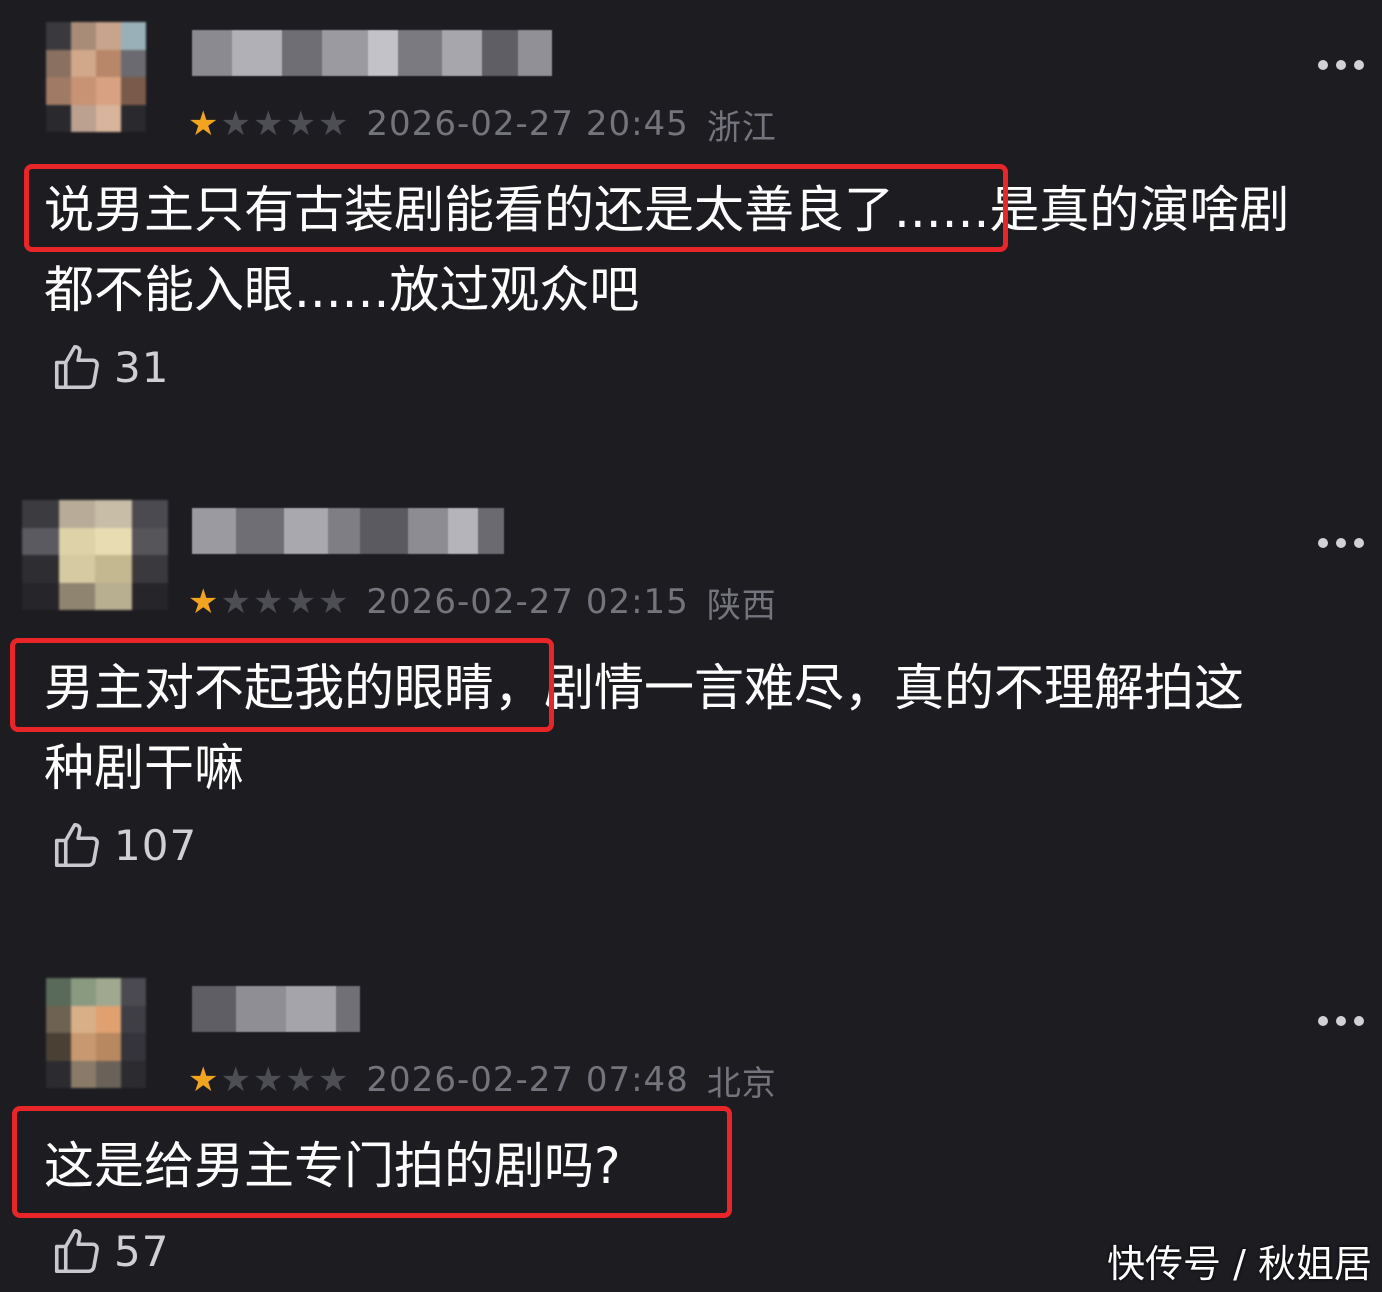  I want to click on comment-date: 2026-02-27 02:15, so click(527, 602).